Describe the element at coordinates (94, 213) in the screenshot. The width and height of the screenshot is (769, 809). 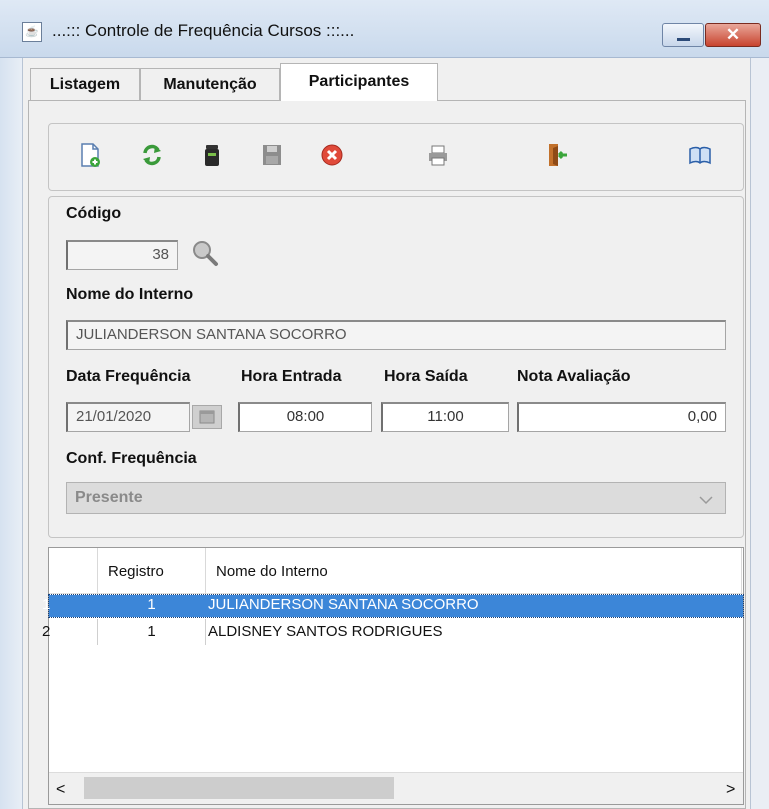
I see `codigo-label: Código` at that location.